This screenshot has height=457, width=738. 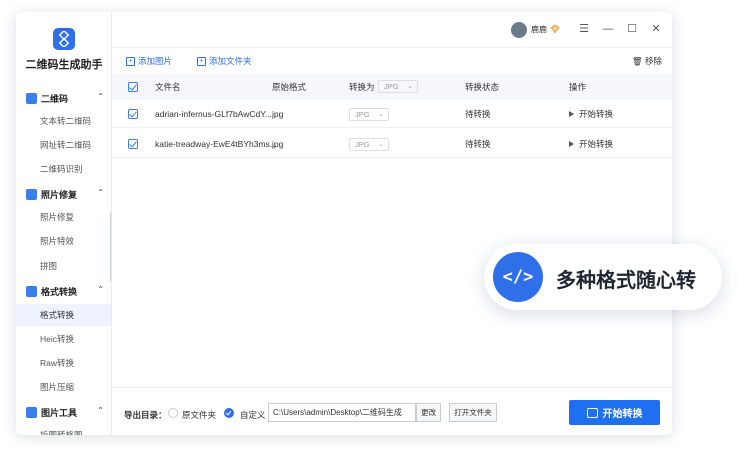 What do you see at coordinates (230, 61) in the screenshot?
I see `add-folder-label: 添加文件夹` at bounding box center [230, 61].